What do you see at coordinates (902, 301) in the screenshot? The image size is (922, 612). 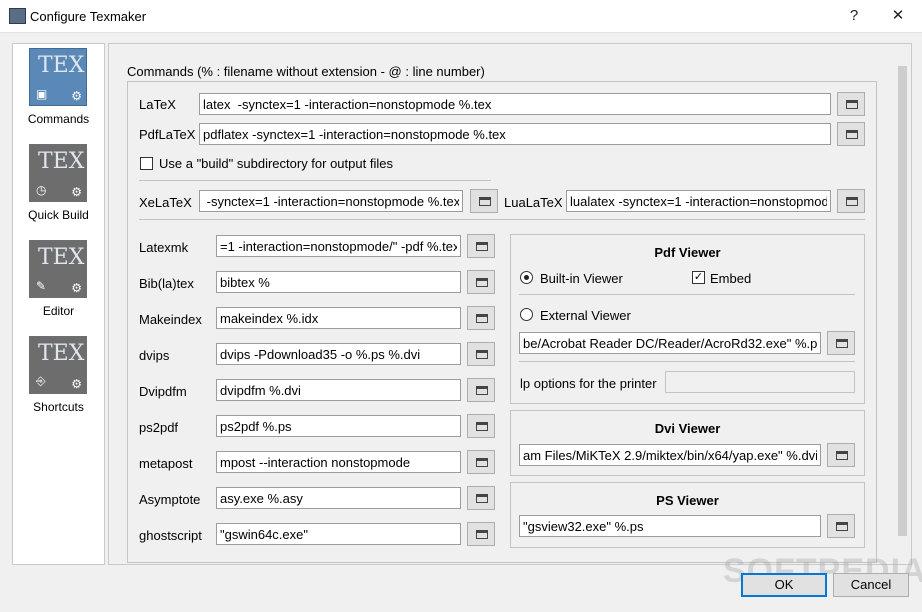 I see `scrollbar-thumb` at bounding box center [902, 301].